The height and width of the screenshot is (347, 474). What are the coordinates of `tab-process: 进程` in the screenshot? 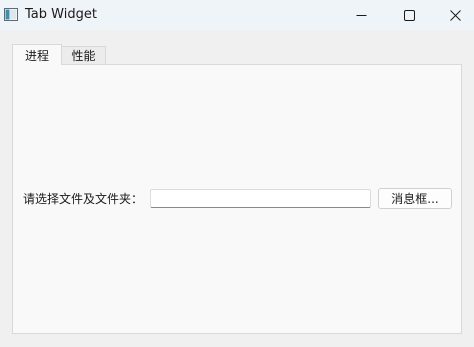 It's located at (37, 54).